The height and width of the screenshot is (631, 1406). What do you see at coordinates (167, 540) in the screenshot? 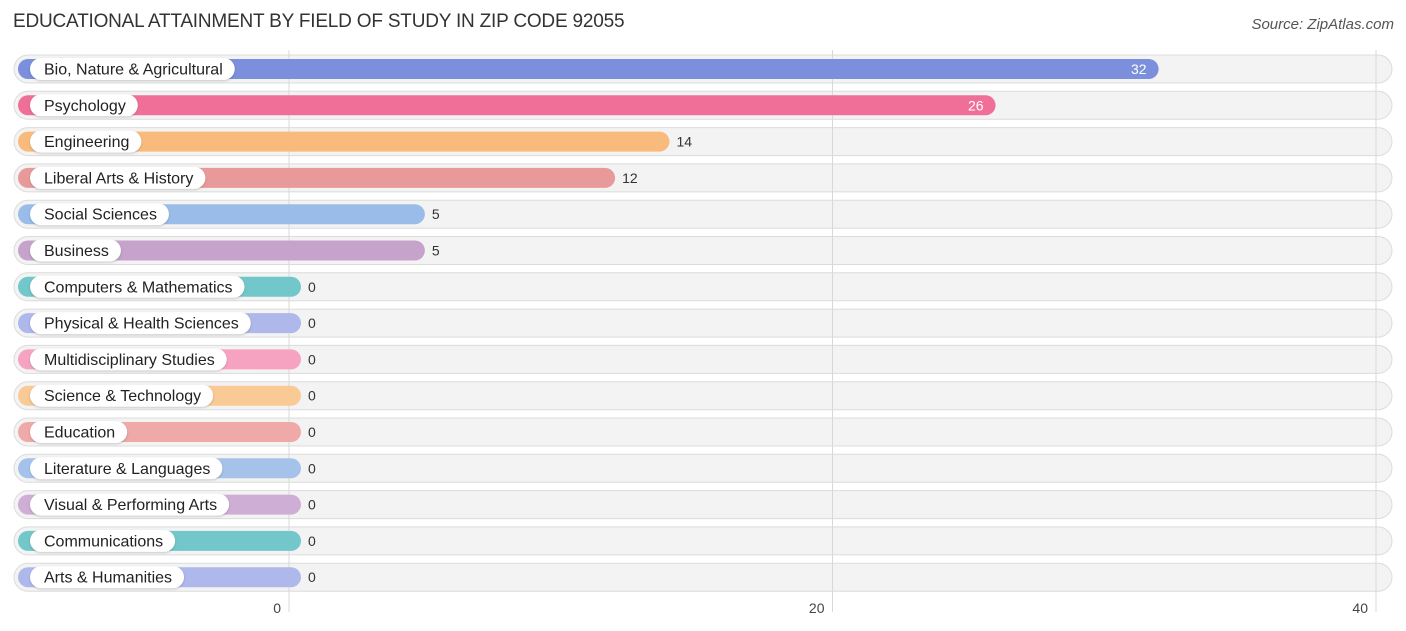
I see `bar-group: Communications 0` at bounding box center [167, 540].